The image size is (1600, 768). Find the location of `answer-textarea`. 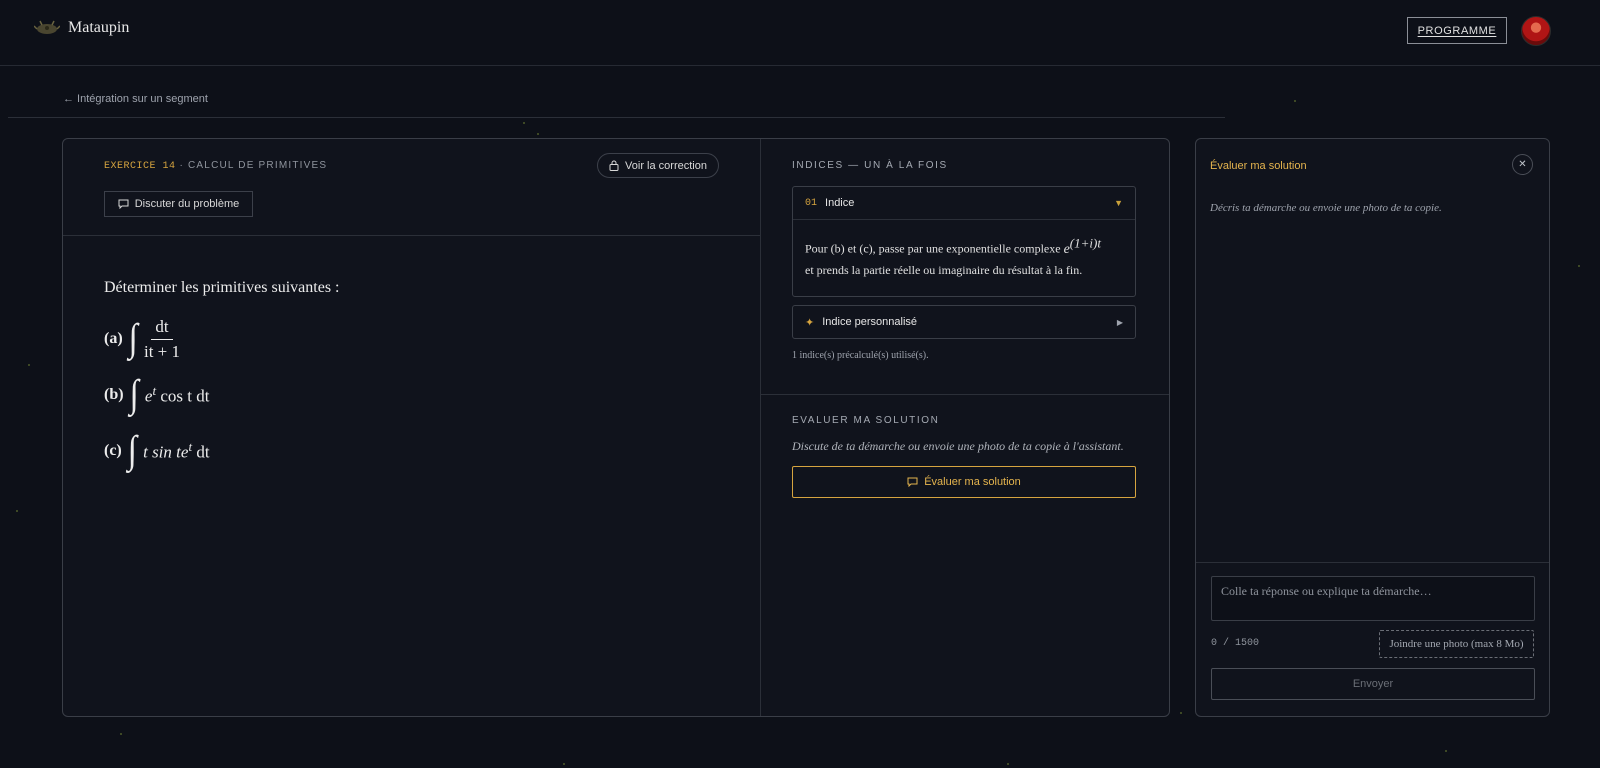

answer-textarea is located at coordinates (1373, 598).